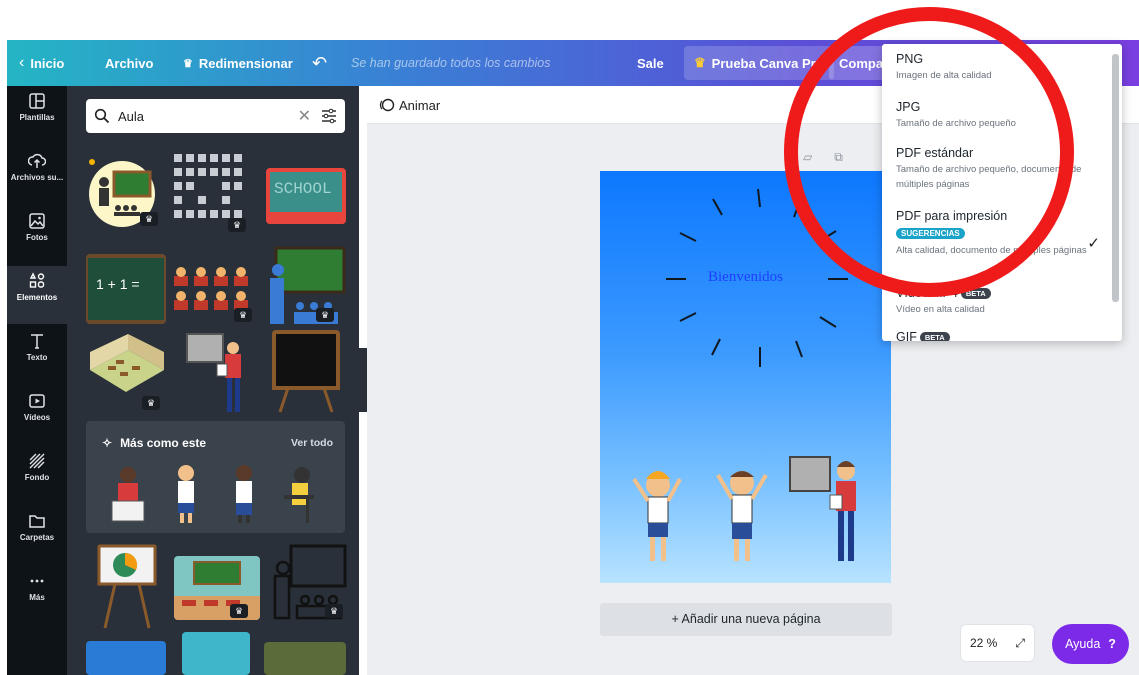 This screenshot has height=675, width=1139. I want to click on element-classroom-scene: ♛, so click(217, 588).